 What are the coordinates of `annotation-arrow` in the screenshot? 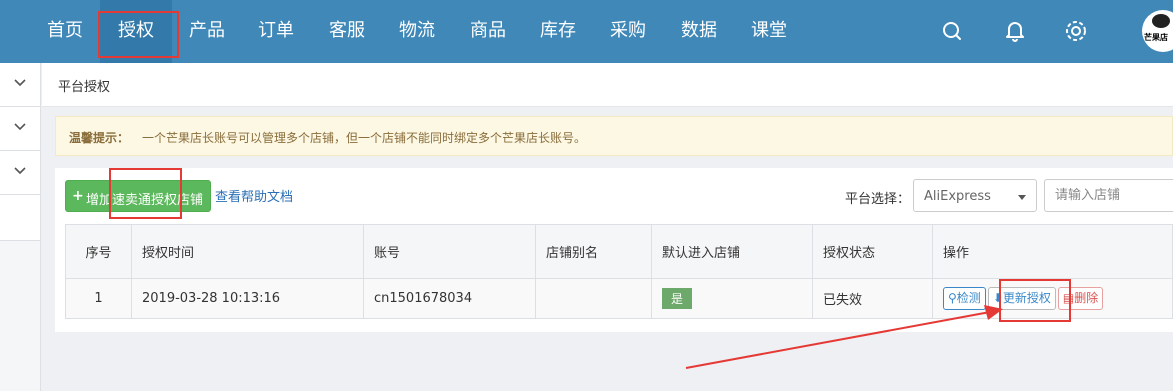 It's located at (844, 337).